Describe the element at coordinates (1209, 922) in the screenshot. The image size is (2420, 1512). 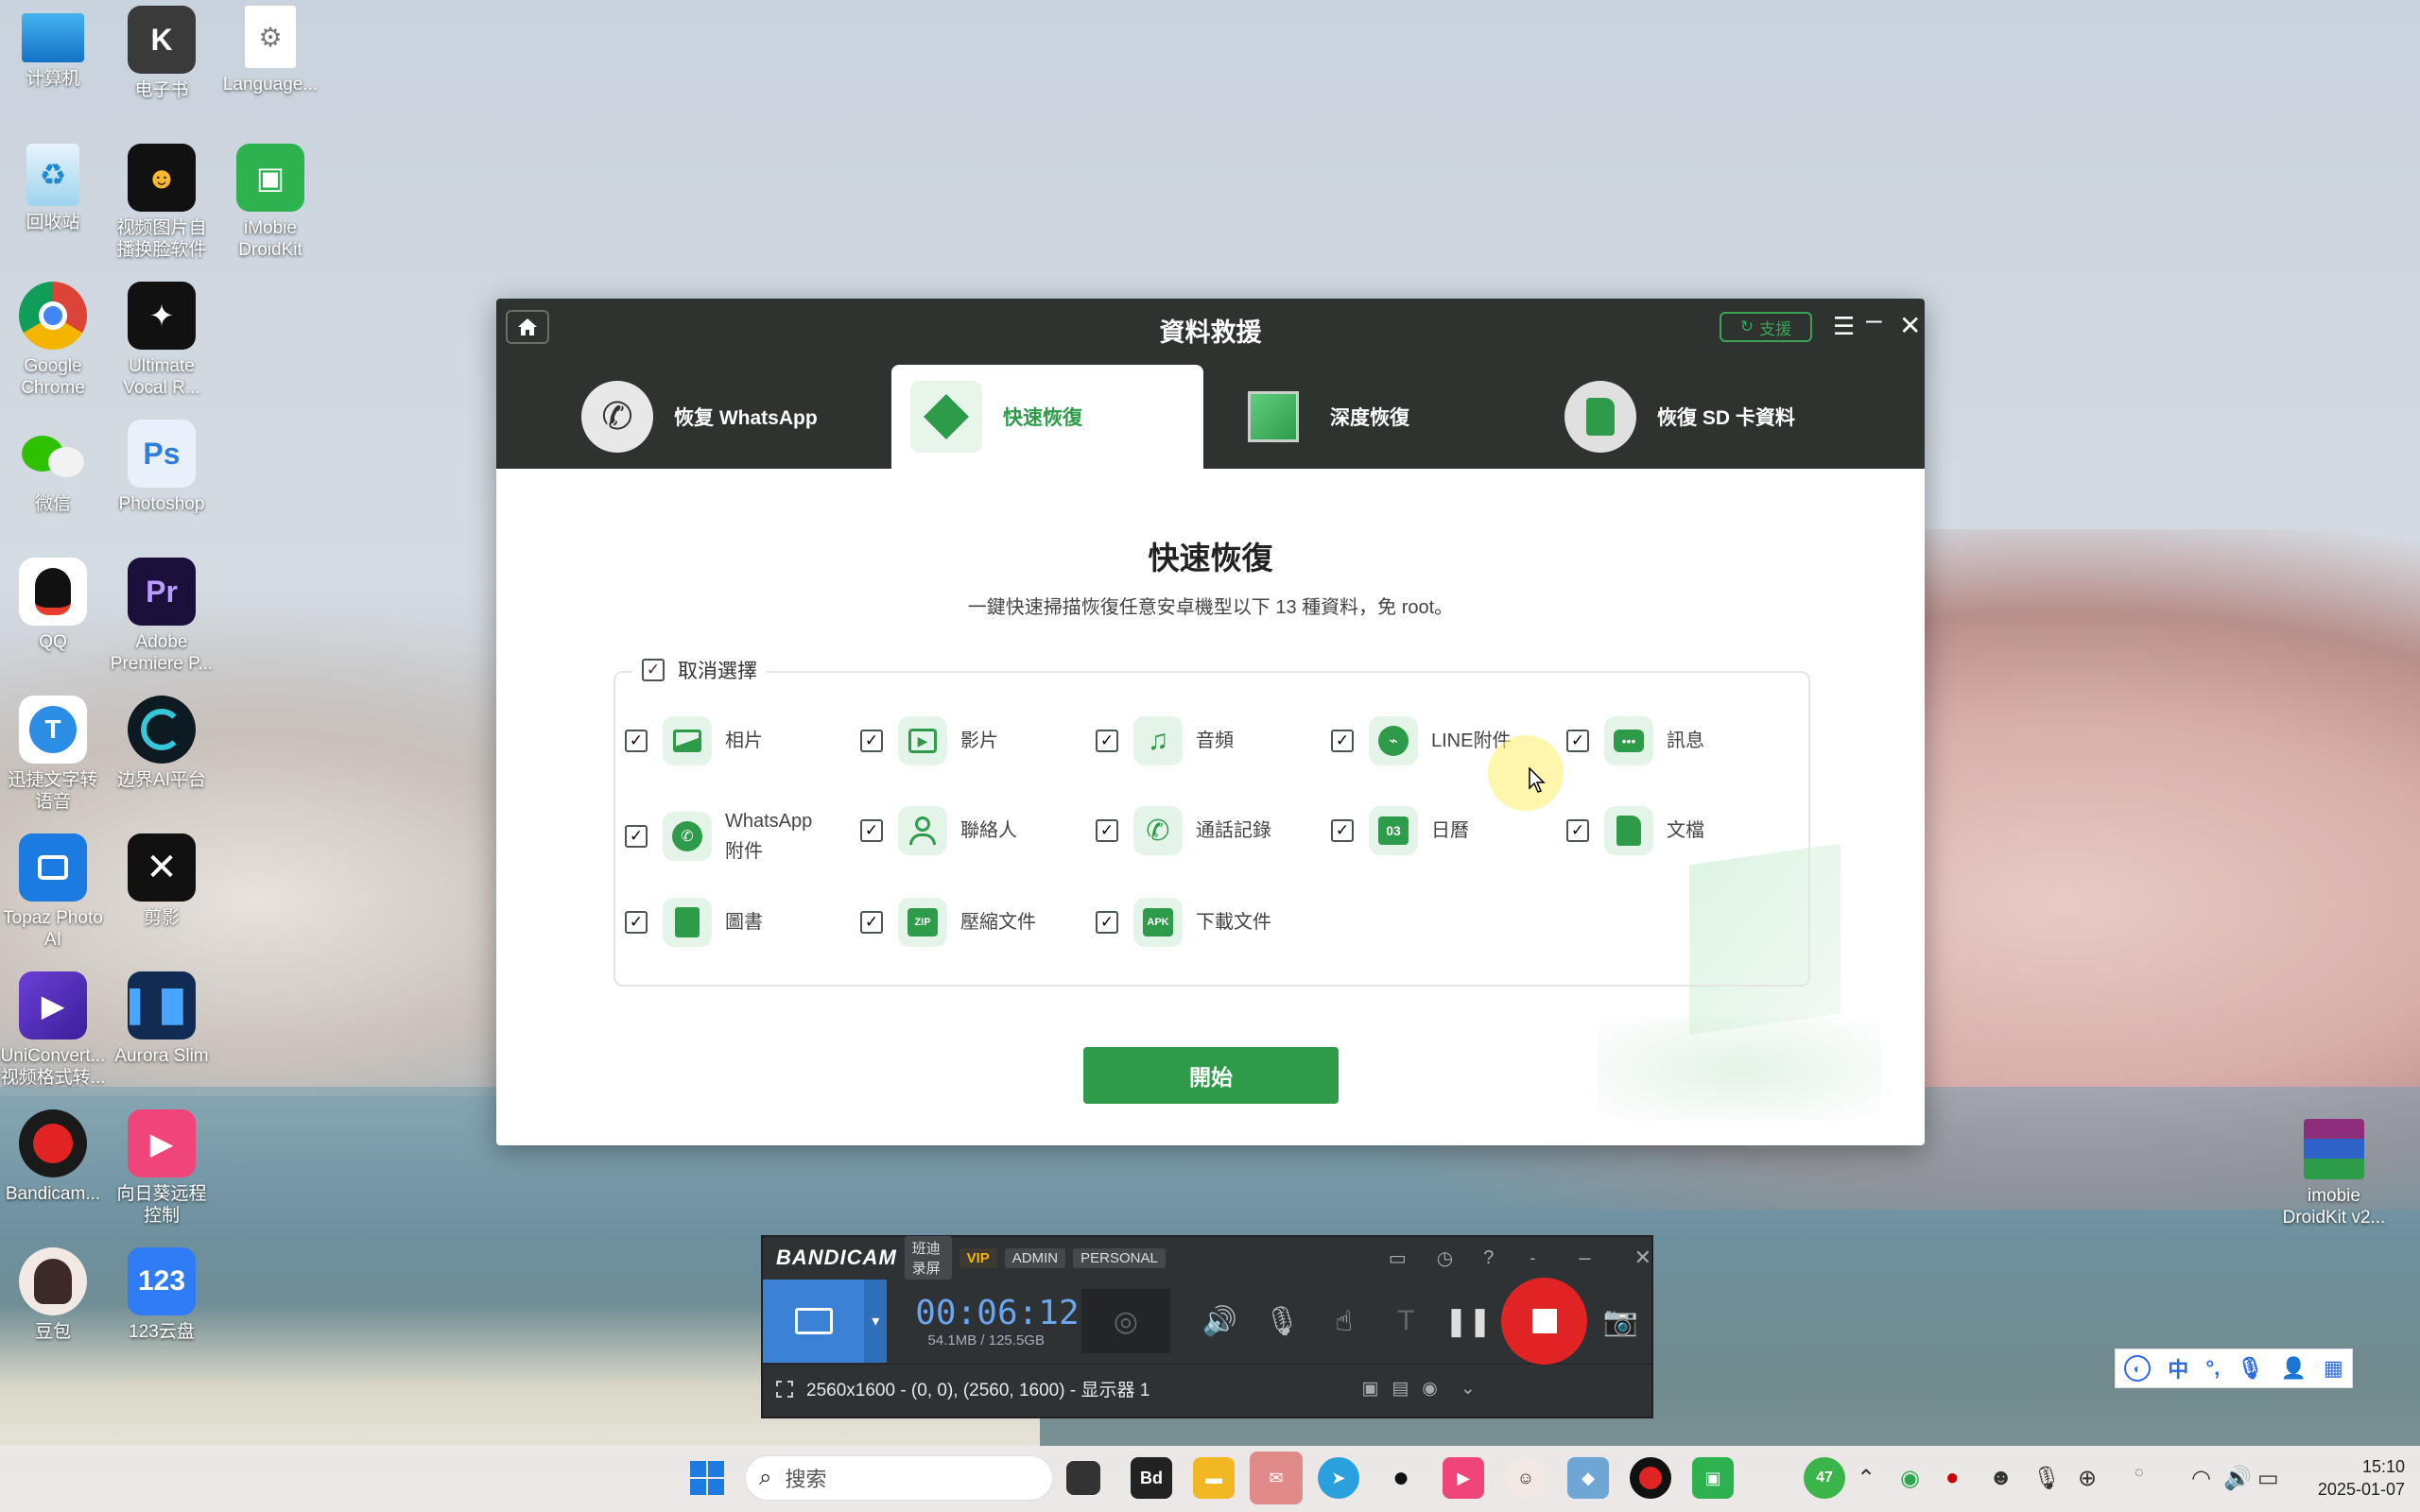
I see `datatype-downloads: ✓ APK 下載文件` at that location.